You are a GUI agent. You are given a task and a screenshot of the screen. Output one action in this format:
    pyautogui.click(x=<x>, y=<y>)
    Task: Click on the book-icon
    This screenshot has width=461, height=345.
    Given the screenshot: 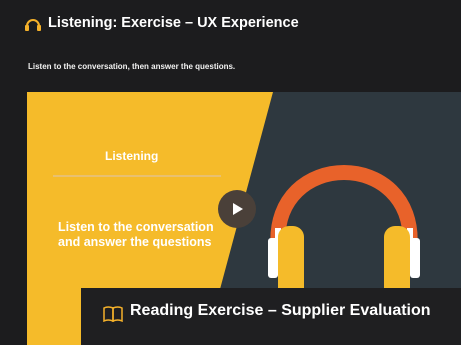 What is the action you would take?
    pyautogui.click(x=113, y=314)
    